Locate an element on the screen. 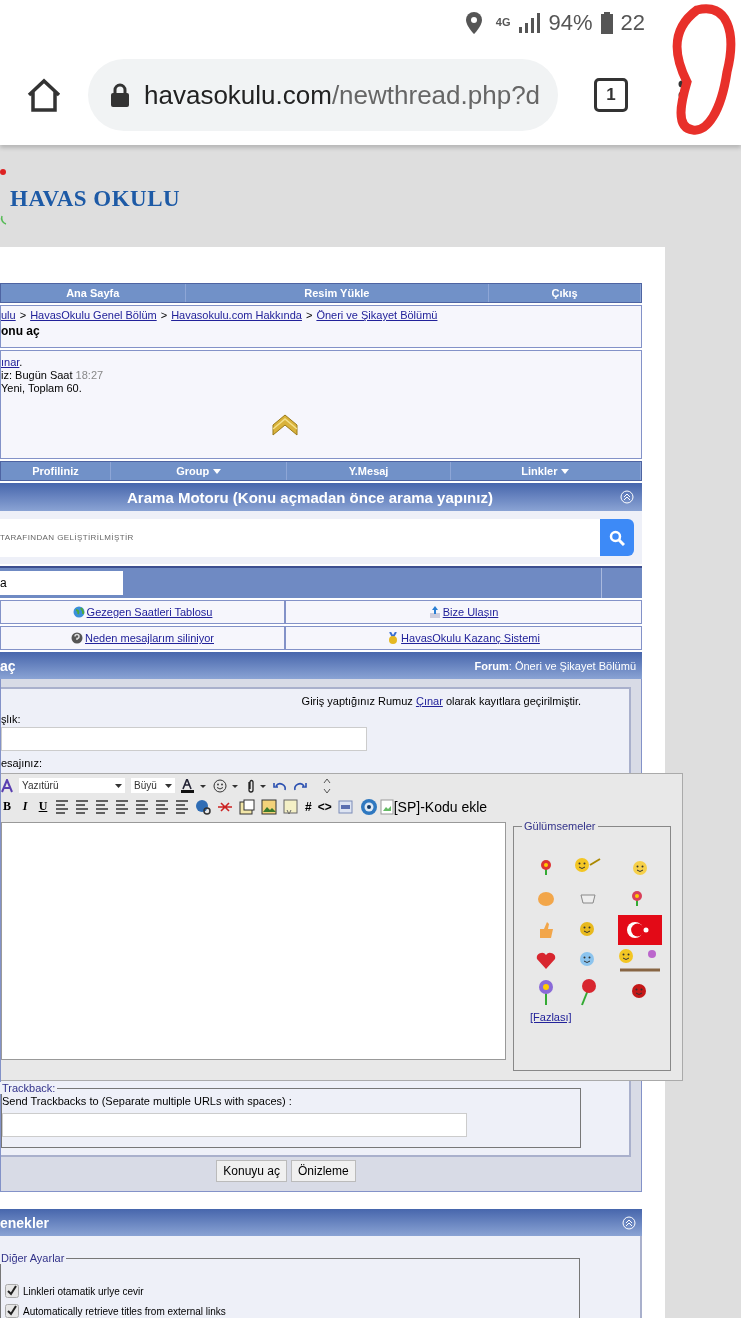 This screenshot has width=741, height=1318. placeholder-text: TARAFINDAN GELİŞTİRİLMİŞTİR is located at coordinates (67, 537).